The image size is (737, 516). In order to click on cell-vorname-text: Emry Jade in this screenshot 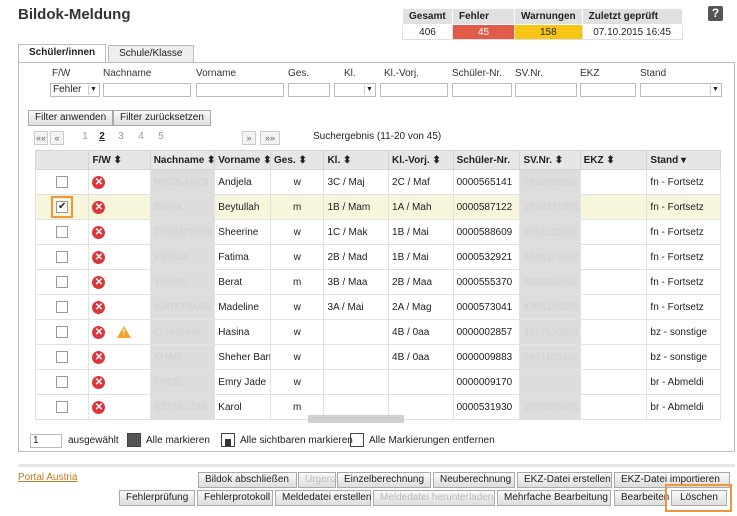, I will do `click(242, 382)`.